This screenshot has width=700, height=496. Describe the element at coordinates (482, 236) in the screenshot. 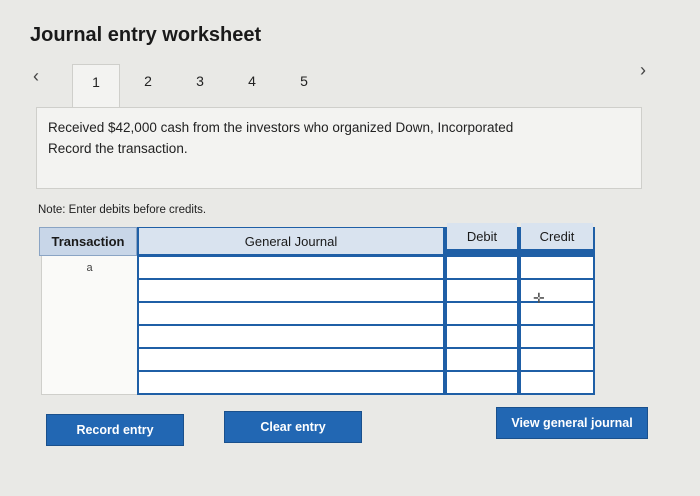

I see `header-debit-label: Debit` at that location.